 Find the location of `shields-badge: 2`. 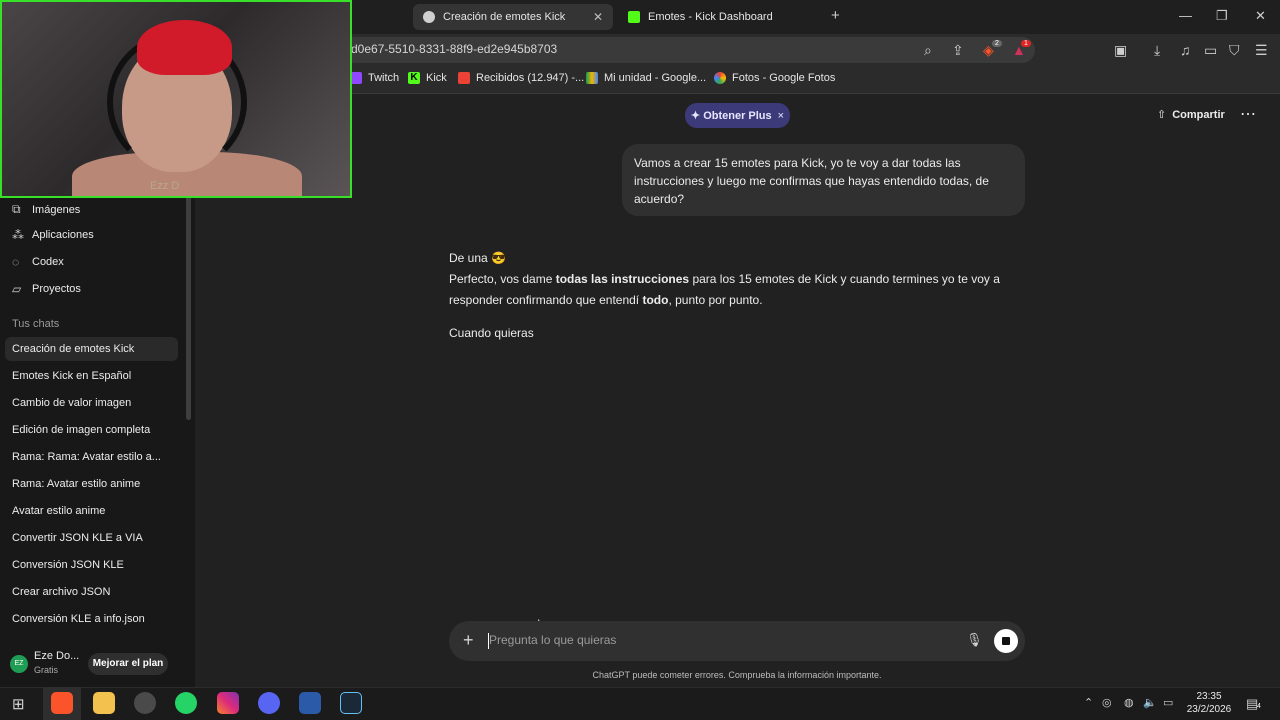

shields-badge: 2 is located at coordinates (997, 43).